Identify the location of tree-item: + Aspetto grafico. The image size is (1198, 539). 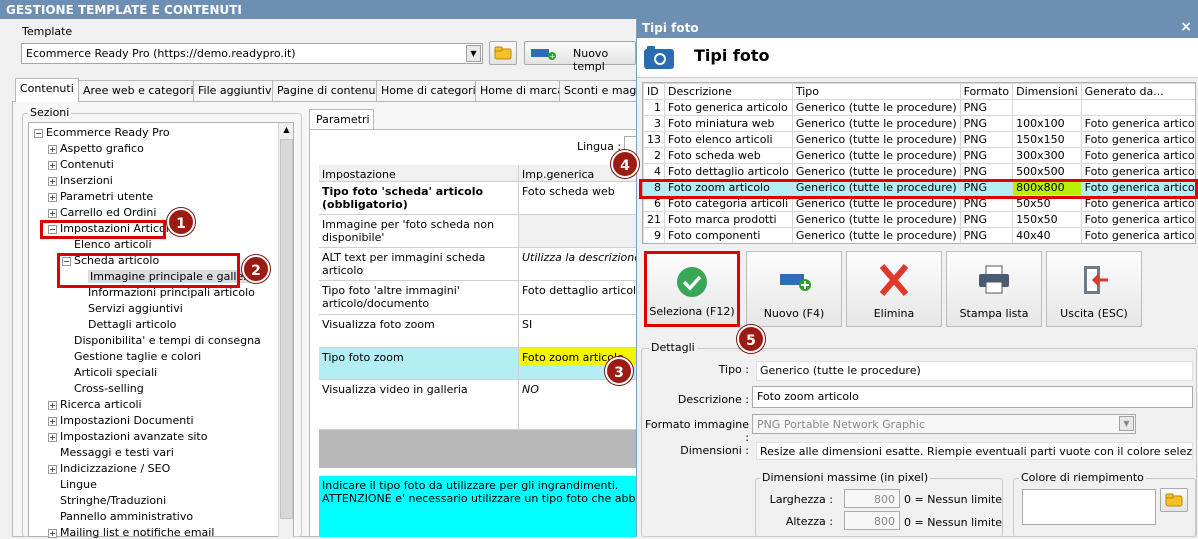
(96, 148).